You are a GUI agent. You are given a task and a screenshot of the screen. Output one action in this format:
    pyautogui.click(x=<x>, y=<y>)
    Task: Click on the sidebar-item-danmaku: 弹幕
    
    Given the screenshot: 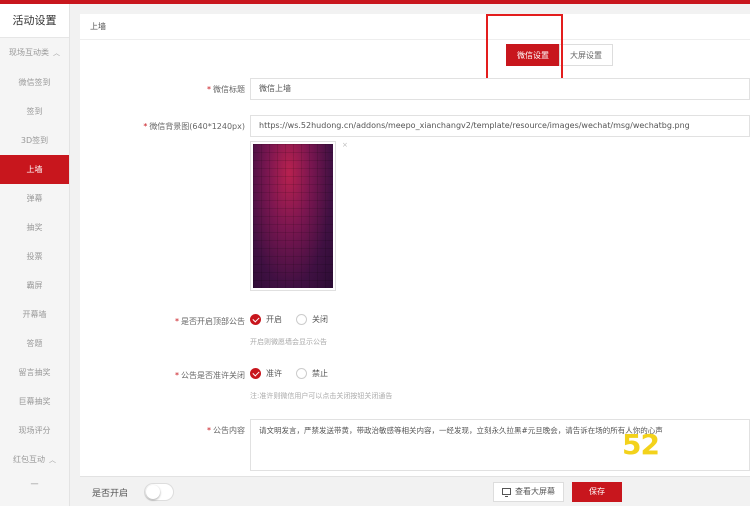 What is the action you would take?
    pyautogui.click(x=34, y=198)
    